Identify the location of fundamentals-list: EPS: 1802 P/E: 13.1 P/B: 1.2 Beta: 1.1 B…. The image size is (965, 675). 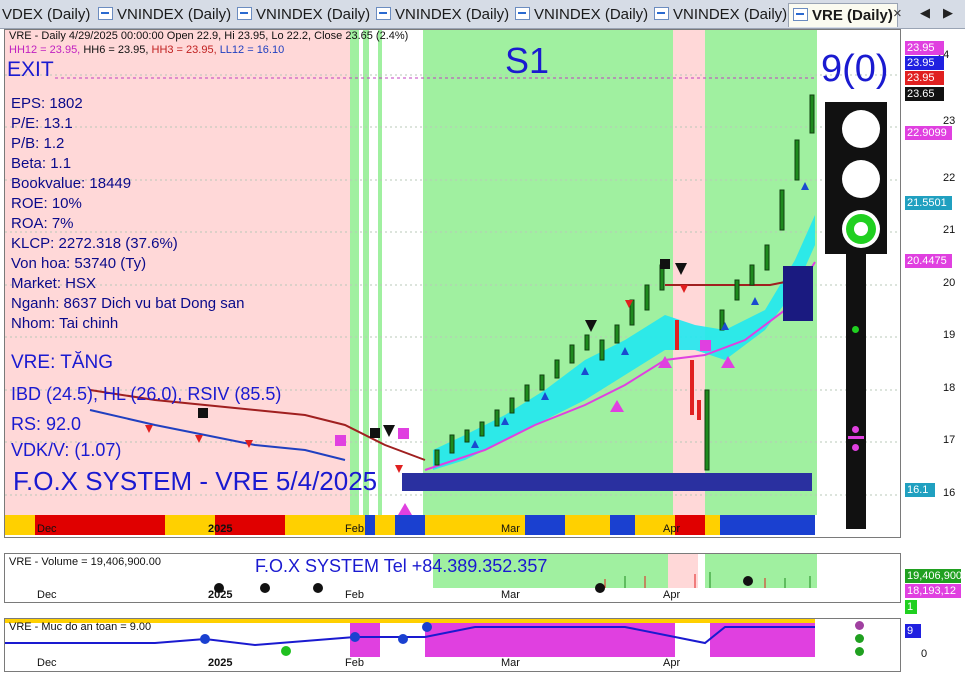
(128, 214).